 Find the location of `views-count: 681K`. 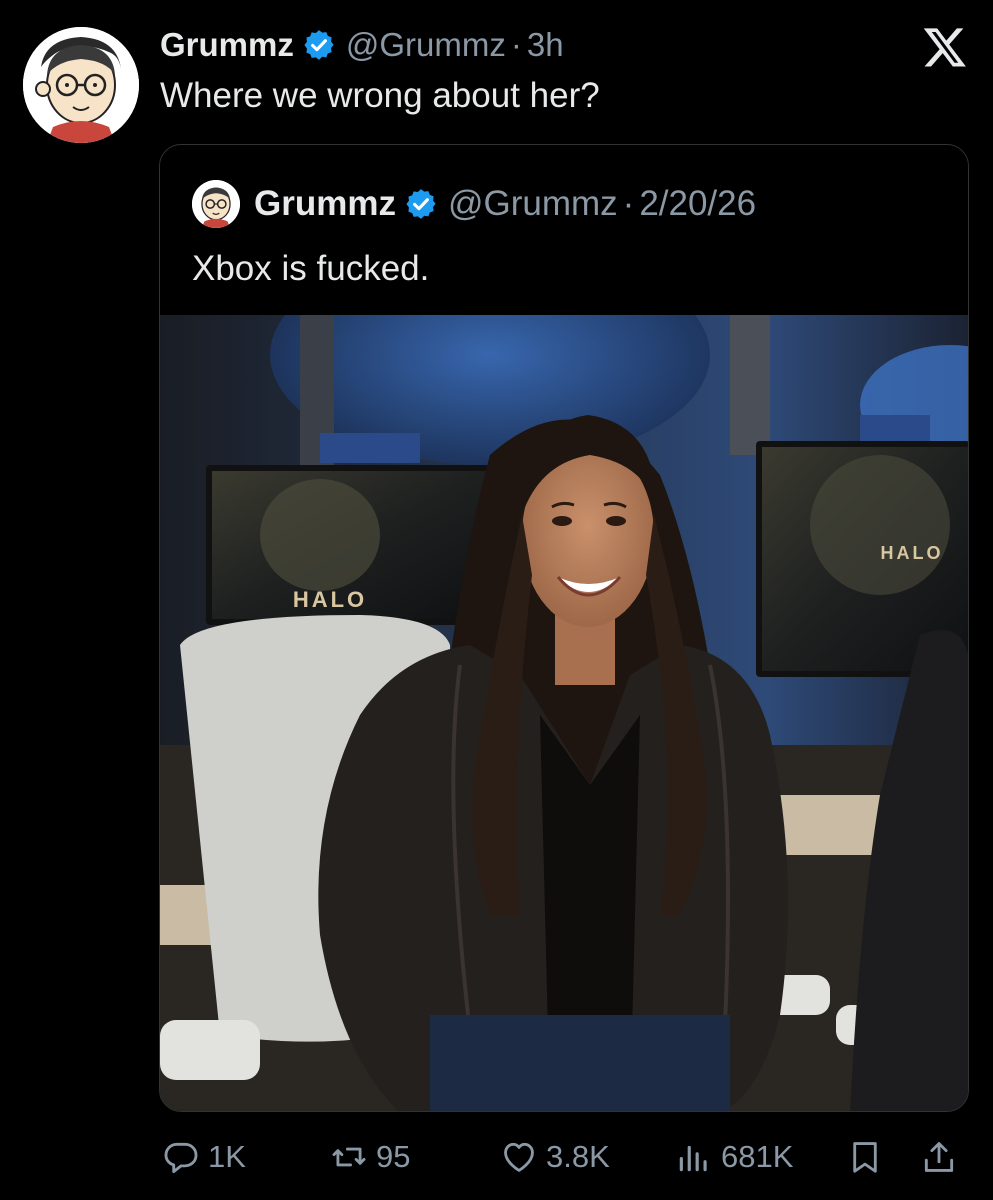

views-count: 681K is located at coordinates (757, 1156).